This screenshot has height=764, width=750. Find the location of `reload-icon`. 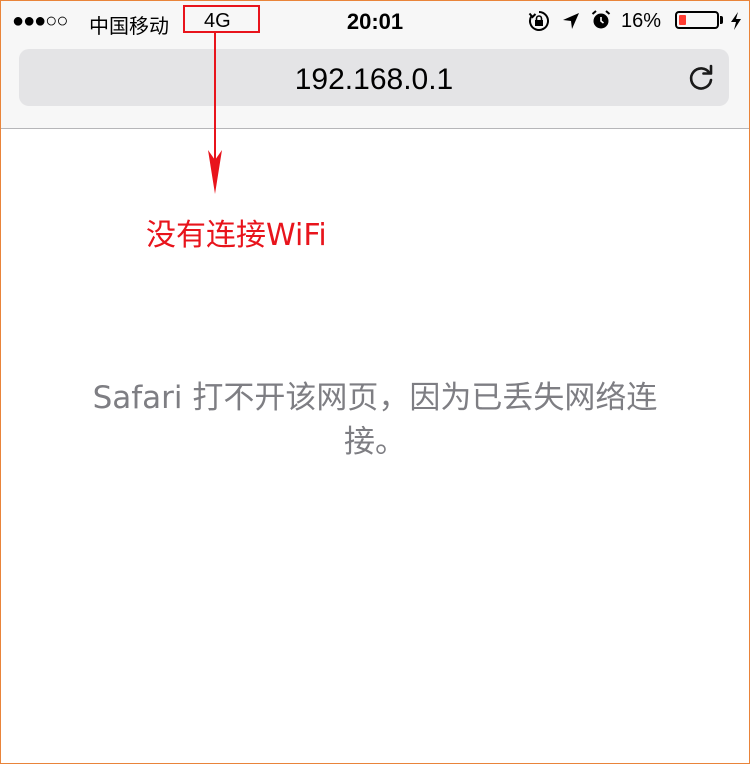

reload-icon is located at coordinates (701, 78).